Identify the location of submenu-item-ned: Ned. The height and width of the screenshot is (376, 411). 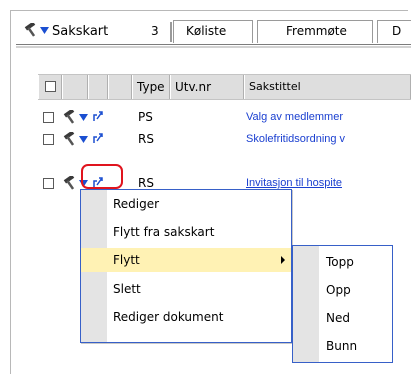
(342, 318).